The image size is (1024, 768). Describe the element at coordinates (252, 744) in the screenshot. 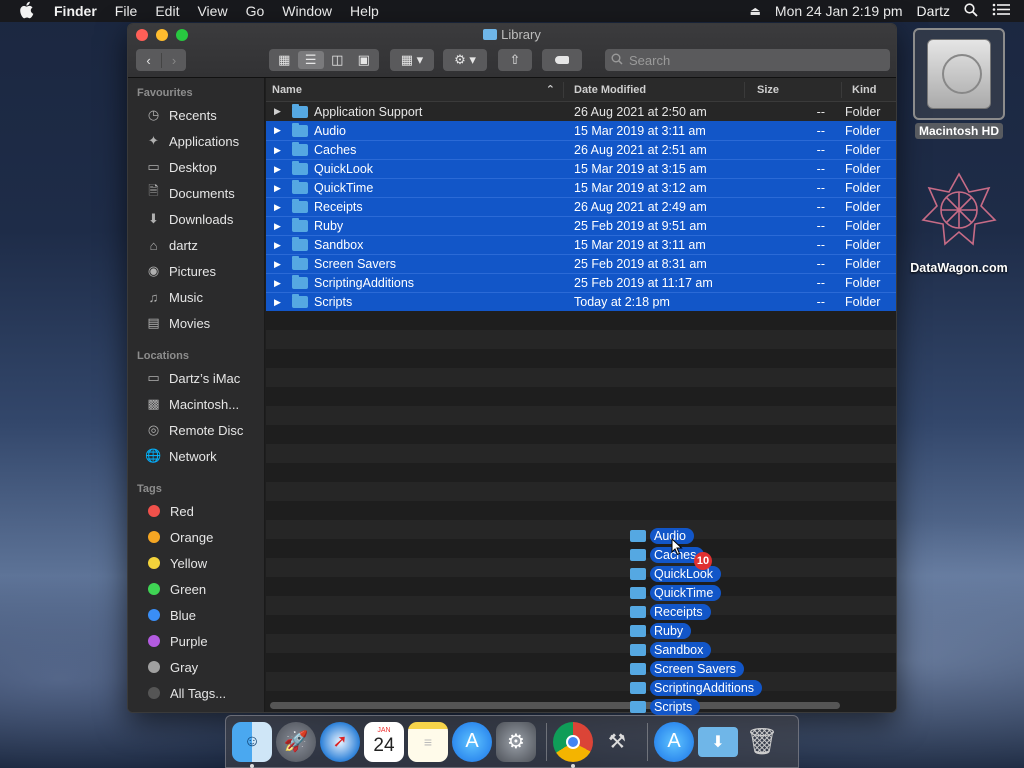

I see `finder-icon: ☺` at that location.